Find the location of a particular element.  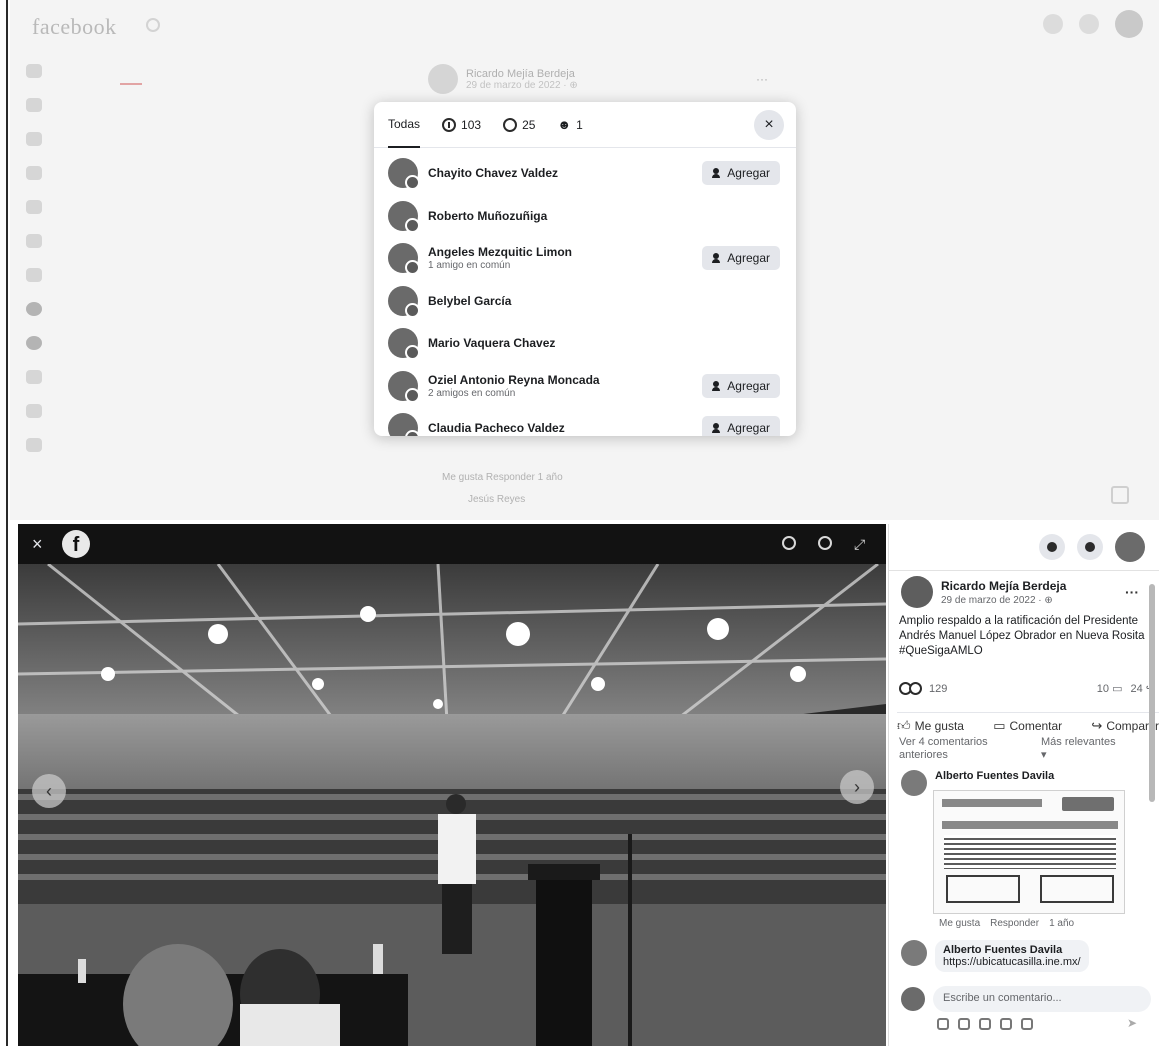

more-options-icon: ··· is located at coordinates (762, 79).